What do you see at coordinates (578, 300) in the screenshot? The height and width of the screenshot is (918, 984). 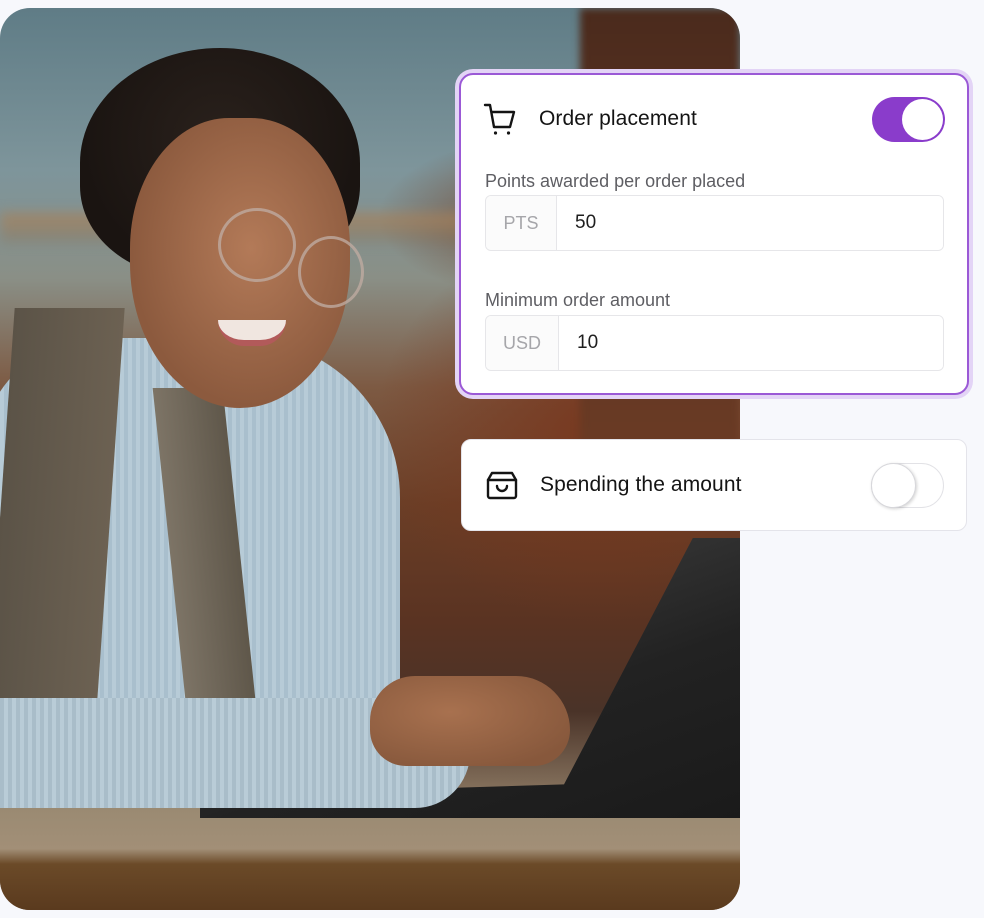 I see `minimum-order-amount-label: Minimum order amount` at bounding box center [578, 300].